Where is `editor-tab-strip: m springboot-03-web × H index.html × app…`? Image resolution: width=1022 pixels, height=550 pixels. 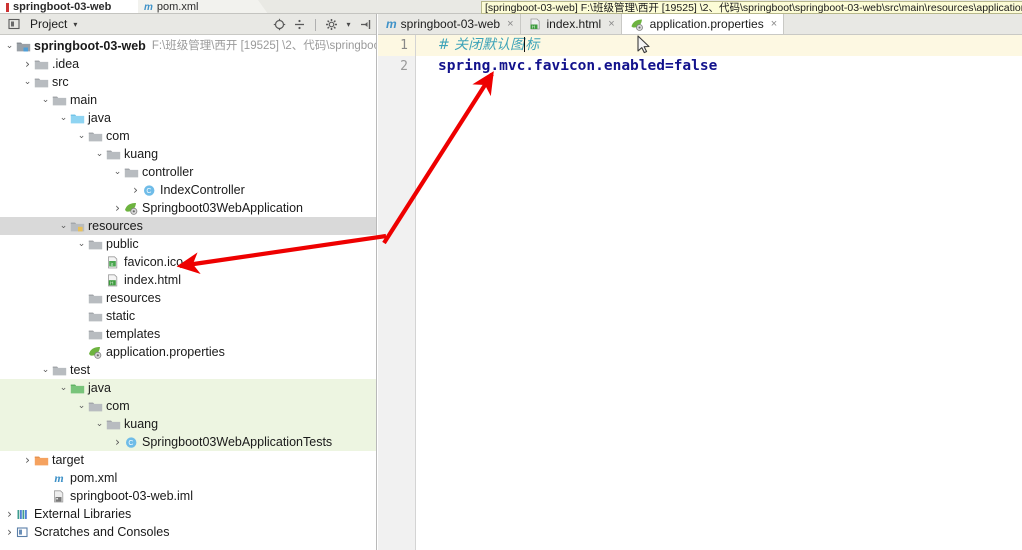
editor-tab-strip: m springboot-03-web × H index.html × app… is located at coordinates (700, 24).